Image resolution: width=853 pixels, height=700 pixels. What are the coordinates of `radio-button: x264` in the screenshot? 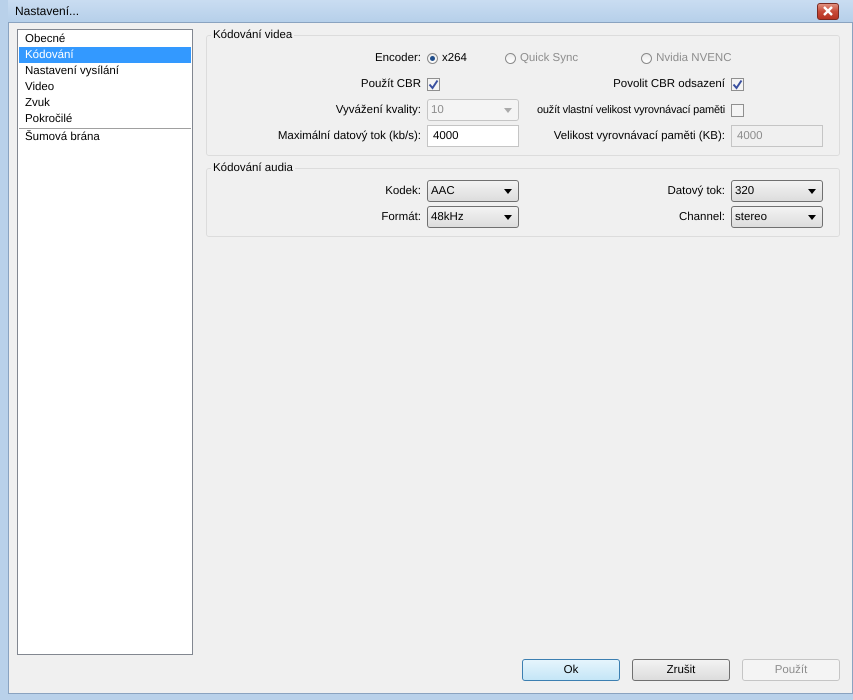 It's located at (447, 58).